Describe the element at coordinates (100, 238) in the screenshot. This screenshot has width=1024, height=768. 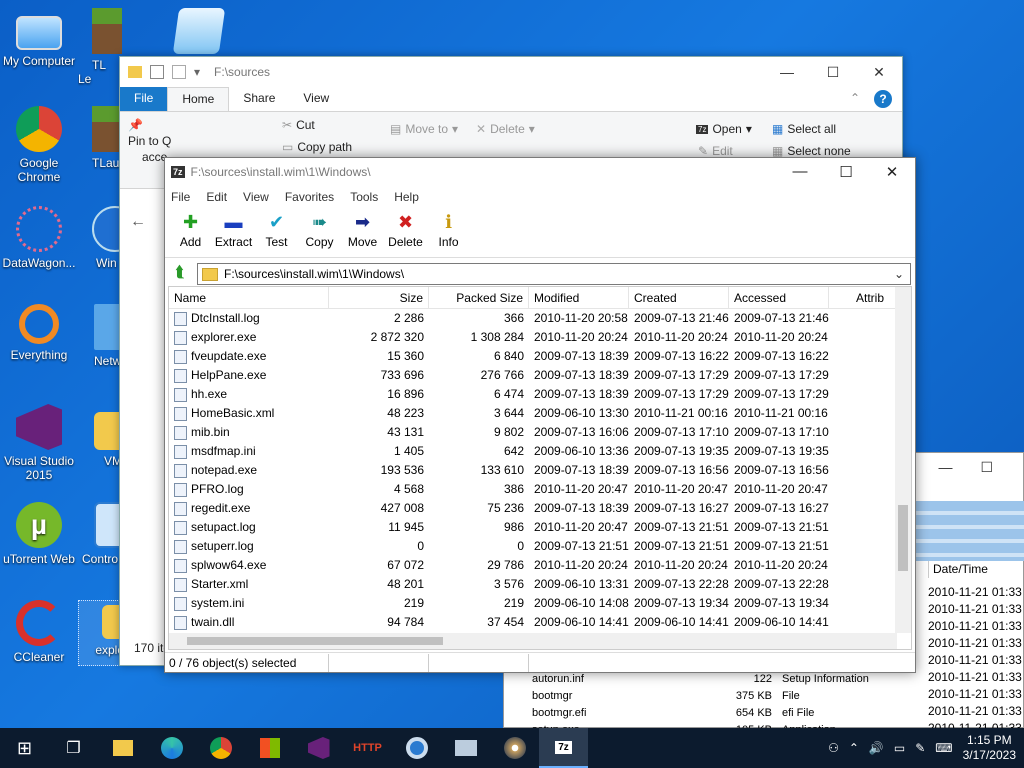
I see `desktop-icon-win: Win` at that location.